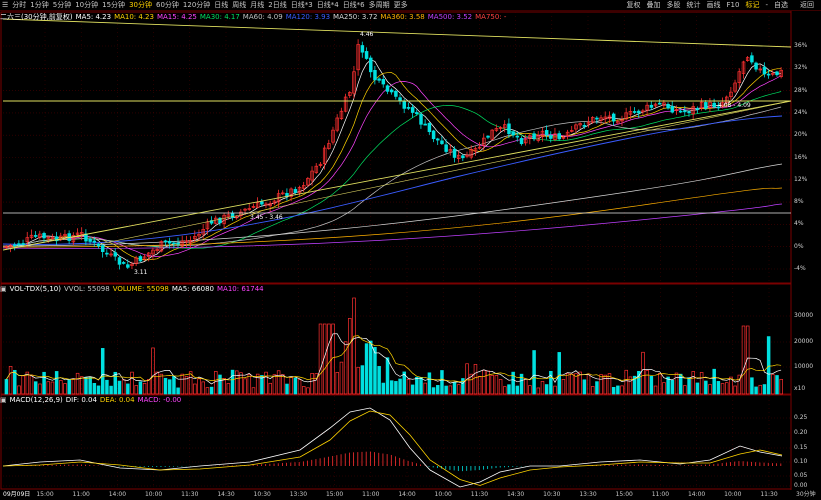  Describe the element at coordinates (302, 5) in the screenshot. I see `tab-period-12: 日线*3` at that location.